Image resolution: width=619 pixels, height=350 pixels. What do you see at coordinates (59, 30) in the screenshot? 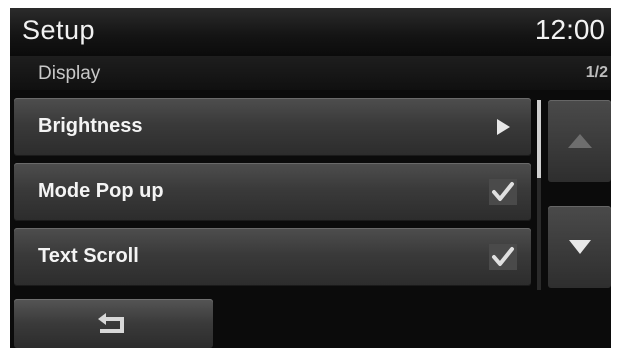
I see `screen-title: Setup` at bounding box center [59, 30].